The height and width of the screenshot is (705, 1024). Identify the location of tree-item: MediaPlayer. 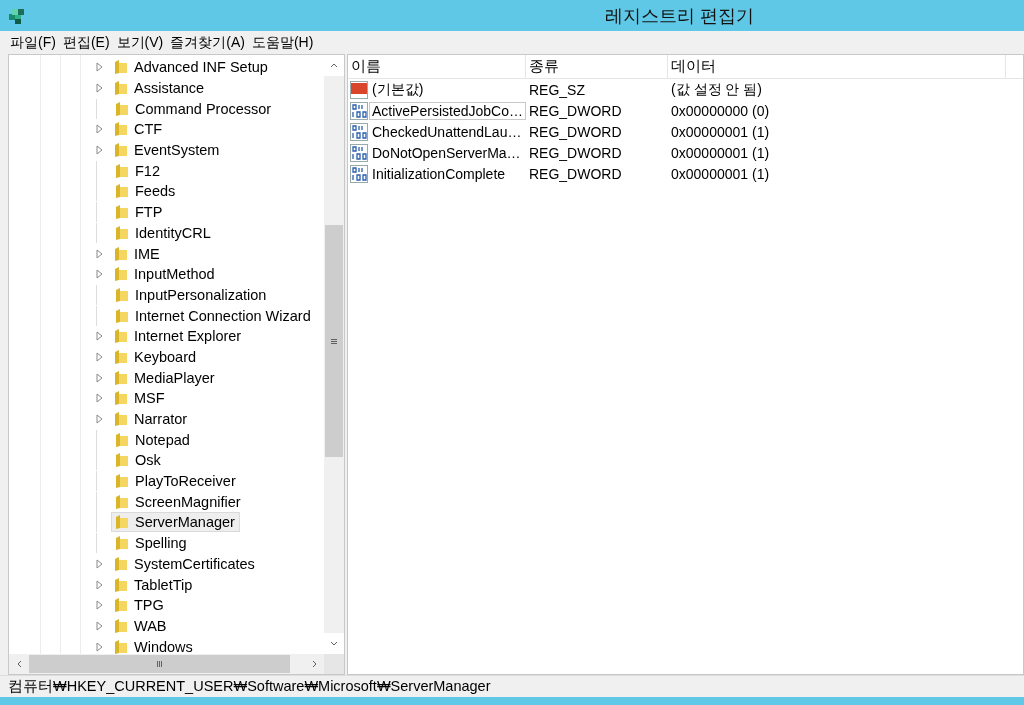
(165, 377).